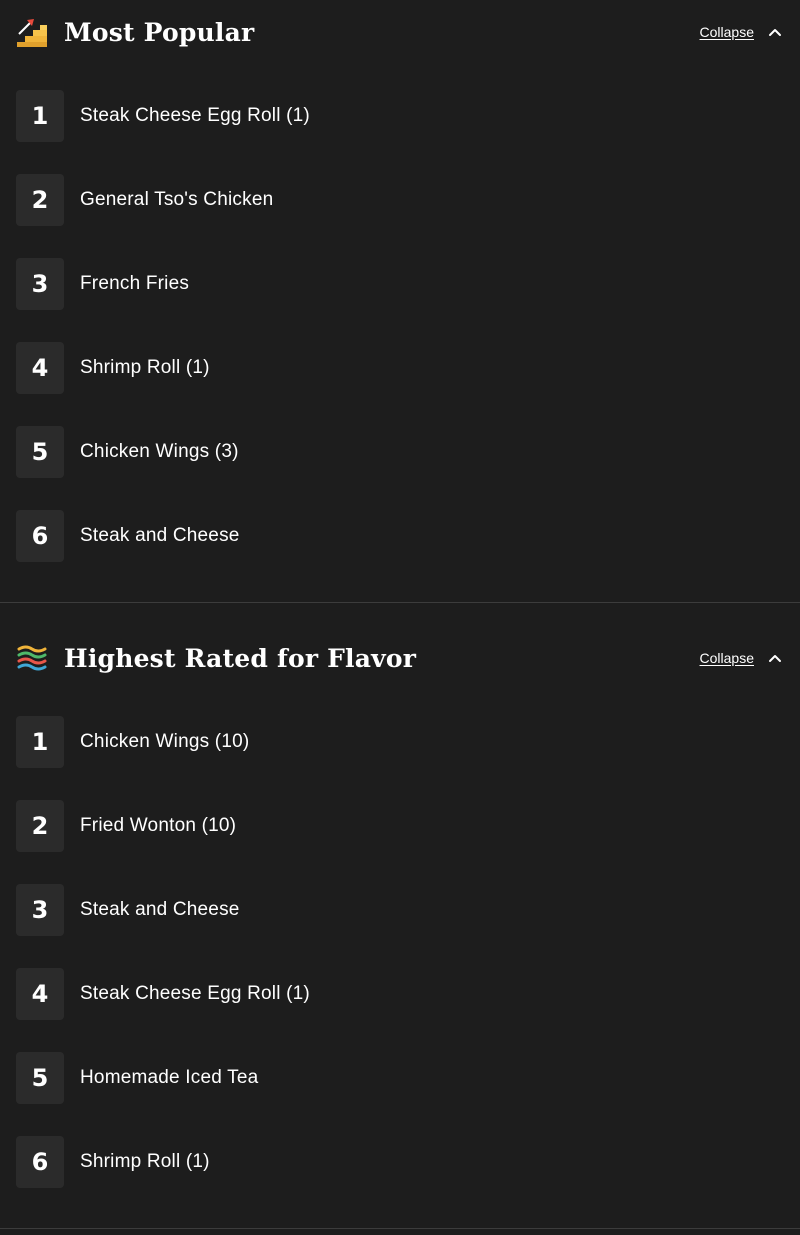 The height and width of the screenshot is (1235, 800). What do you see at coordinates (400, 452) in the screenshot?
I see `list-item: 5 Chicken Wings (3)` at bounding box center [400, 452].